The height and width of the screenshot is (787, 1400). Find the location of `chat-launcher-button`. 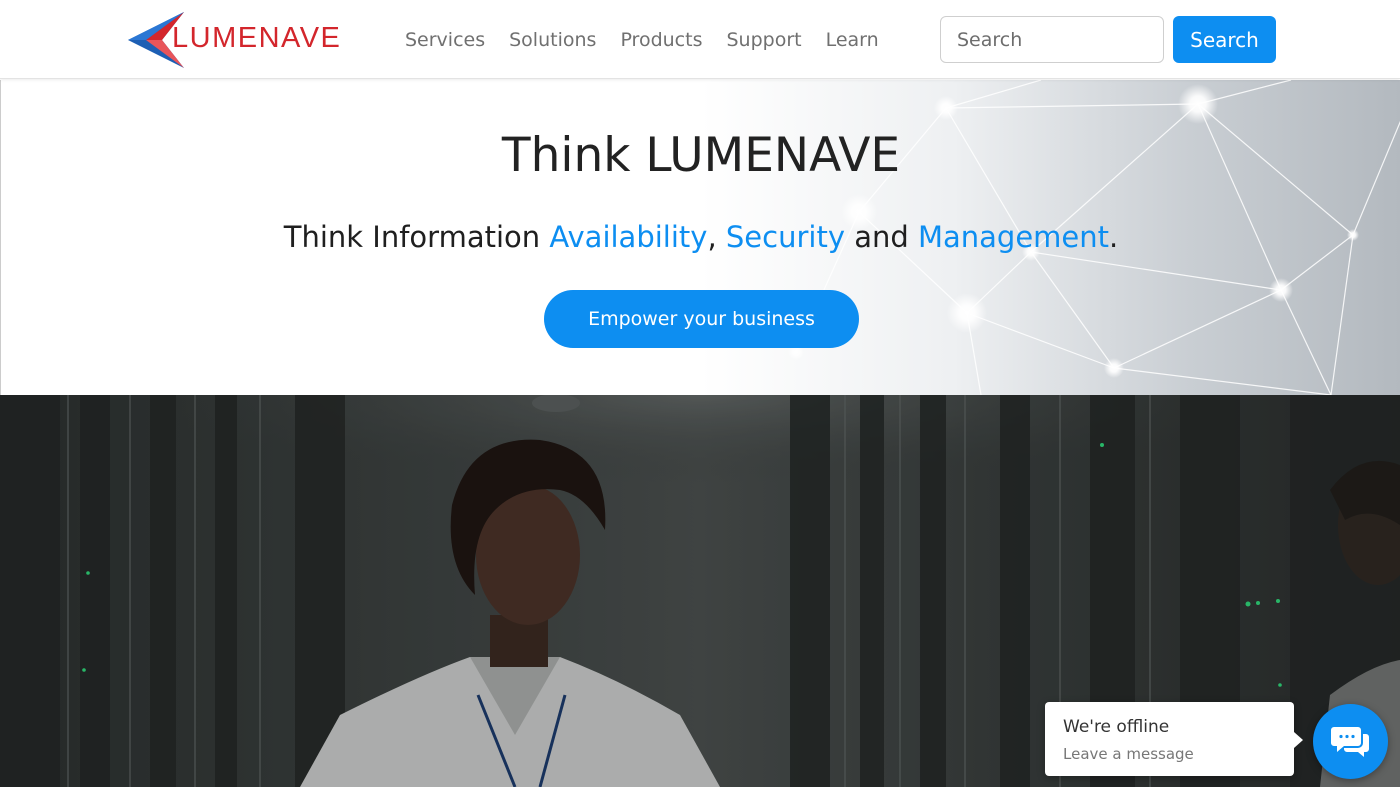

chat-launcher-button is located at coordinates (1350, 741).